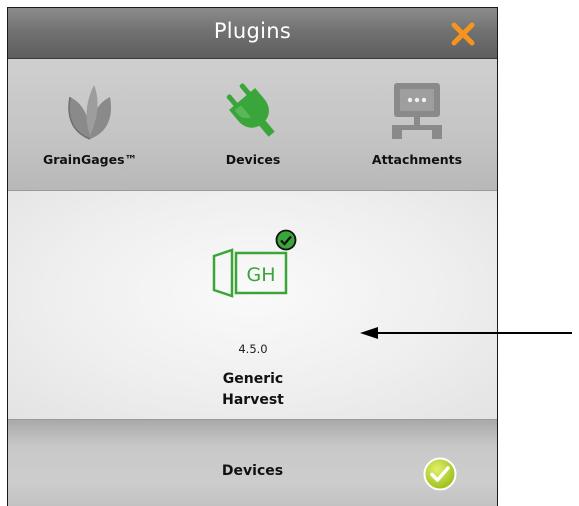 This screenshot has height=506, width=579. Describe the element at coordinates (440, 474) in the screenshot. I see `checkmark-circle-icon` at that location.